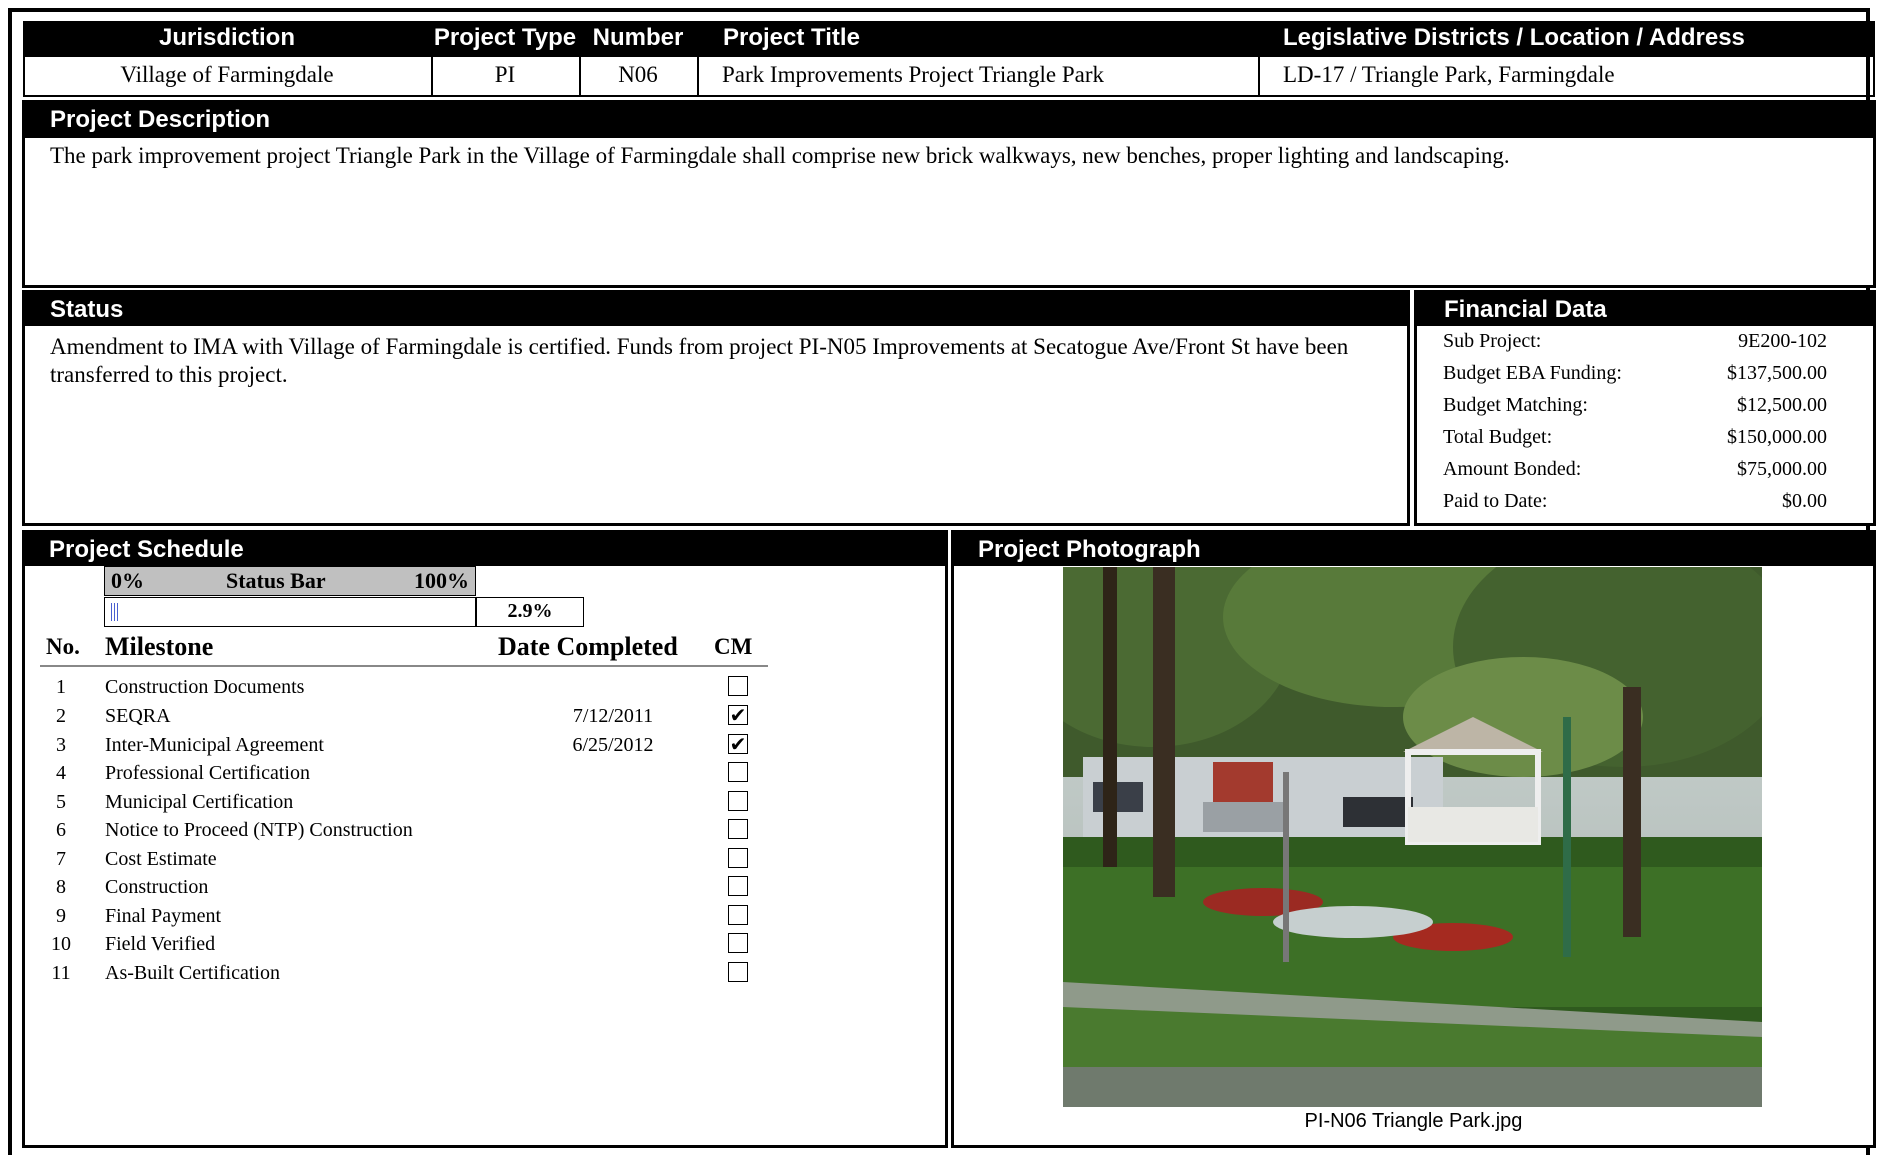 This screenshot has height=1155, width=1888. I want to click on milestone-name: Inter-Municipal Agreement, so click(214, 745).